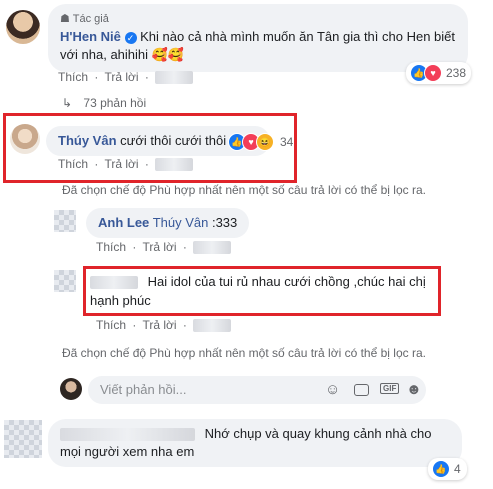 Image resolution: width=493 pixels, height=489 pixels. Describe the element at coordinates (87, 140) in the screenshot. I see `reply-author-name: Thúy Vân` at that location.